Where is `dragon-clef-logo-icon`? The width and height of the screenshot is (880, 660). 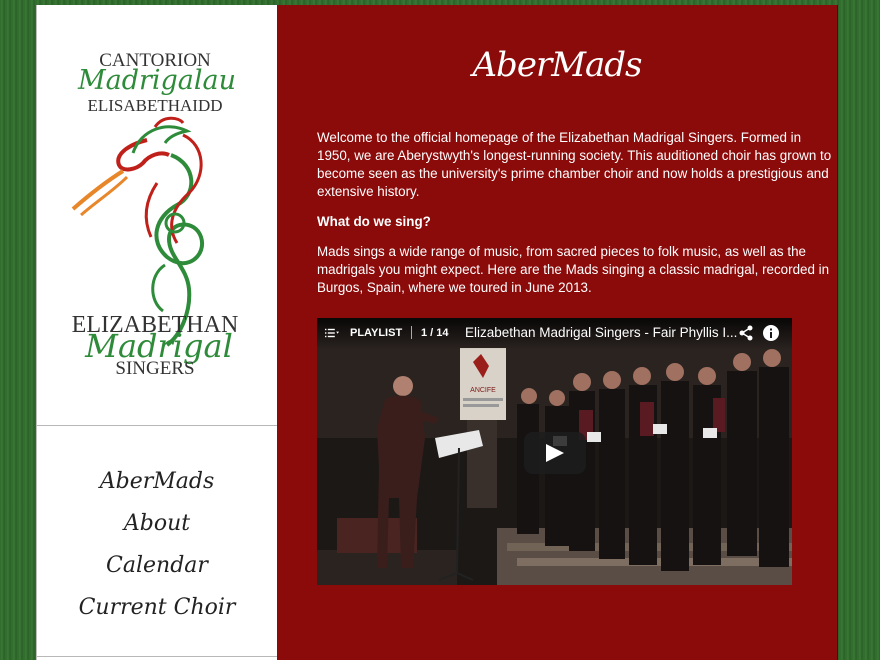 dragon-clef-logo-icon is located at coordinates (138, 231).